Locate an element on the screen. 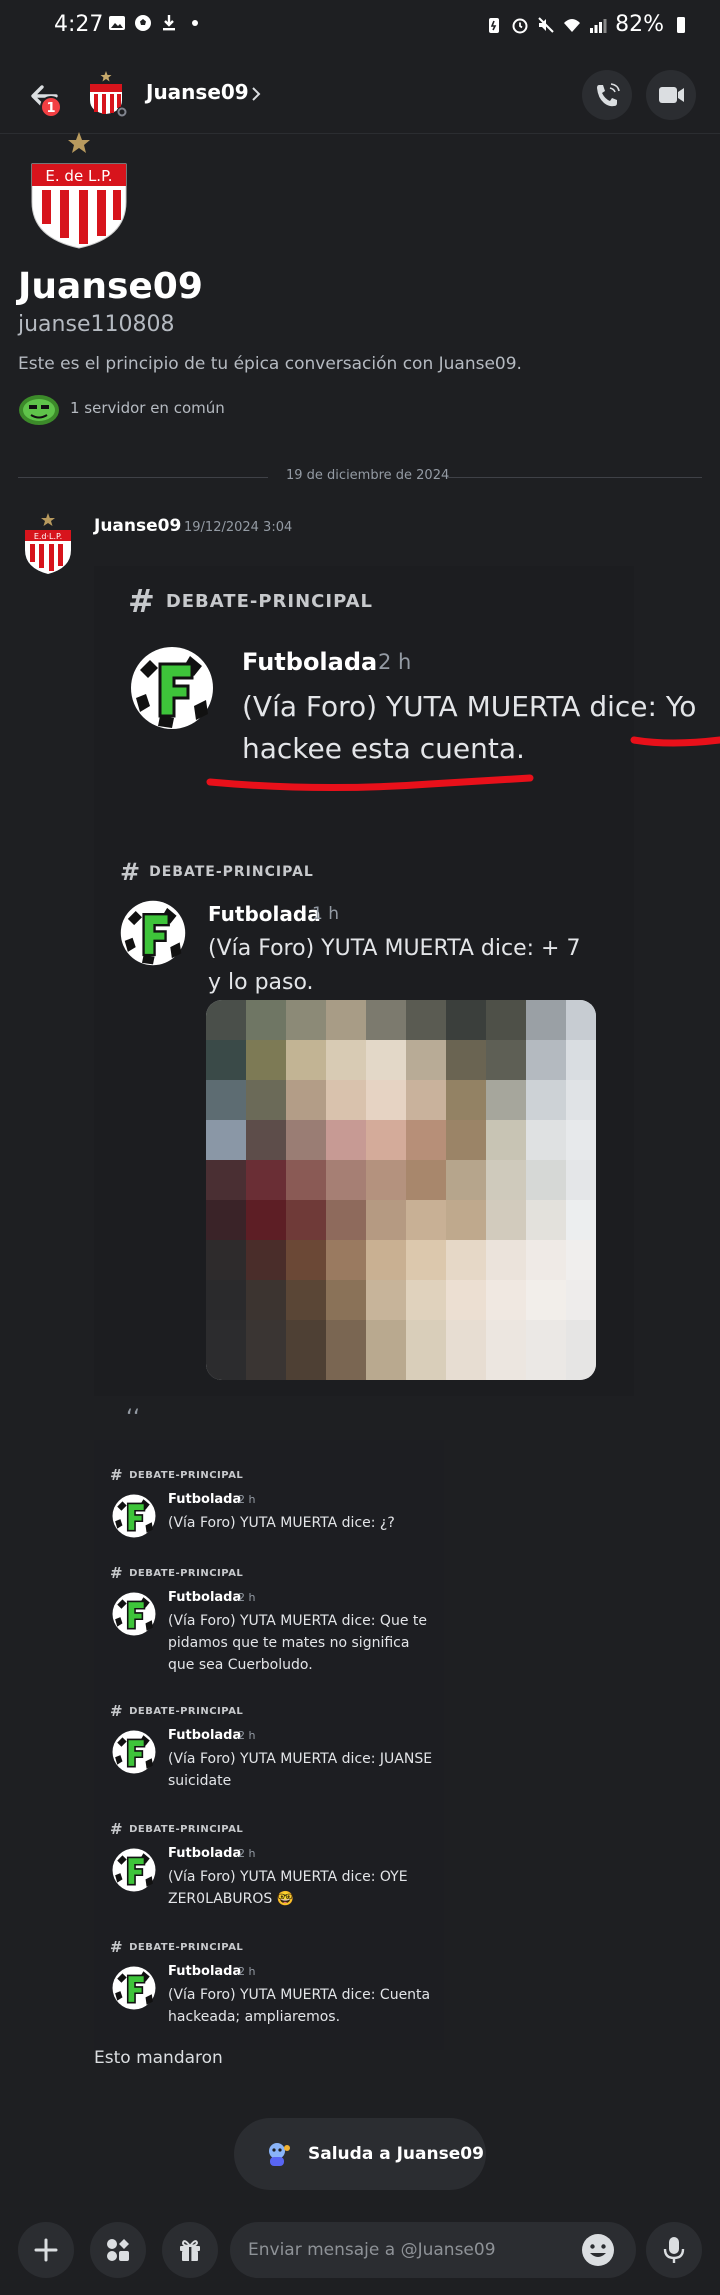  status-notification-icons is located at coordinates (156, 23).